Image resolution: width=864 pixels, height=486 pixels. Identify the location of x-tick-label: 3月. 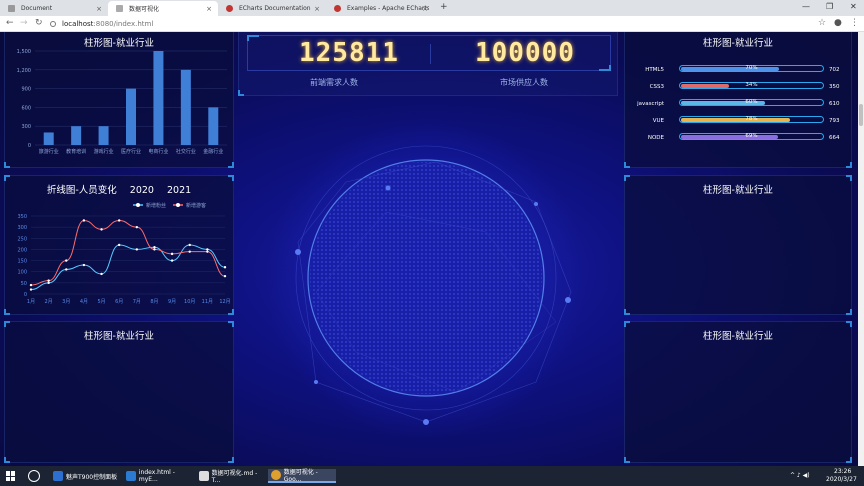
(66, 302).